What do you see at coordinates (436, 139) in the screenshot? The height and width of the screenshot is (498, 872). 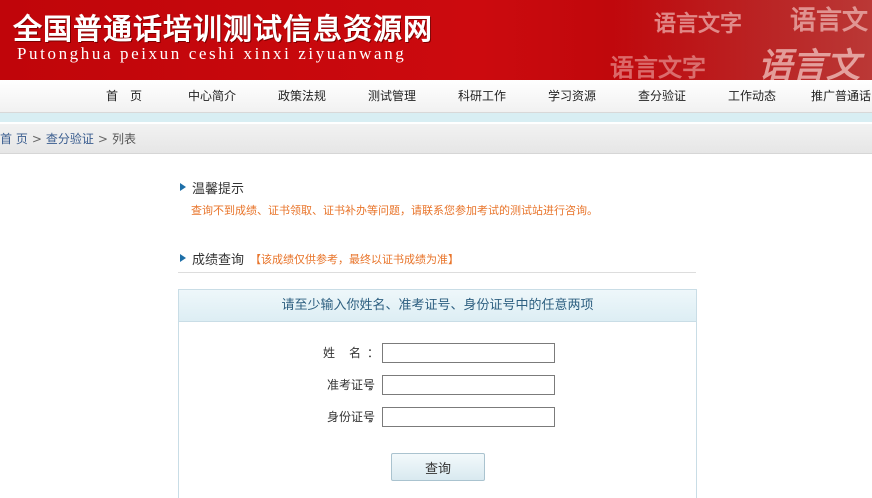 I see `breadcrumb-bar: 首 页 > 查分验证 > 列表` at bounding box center [436, 139].